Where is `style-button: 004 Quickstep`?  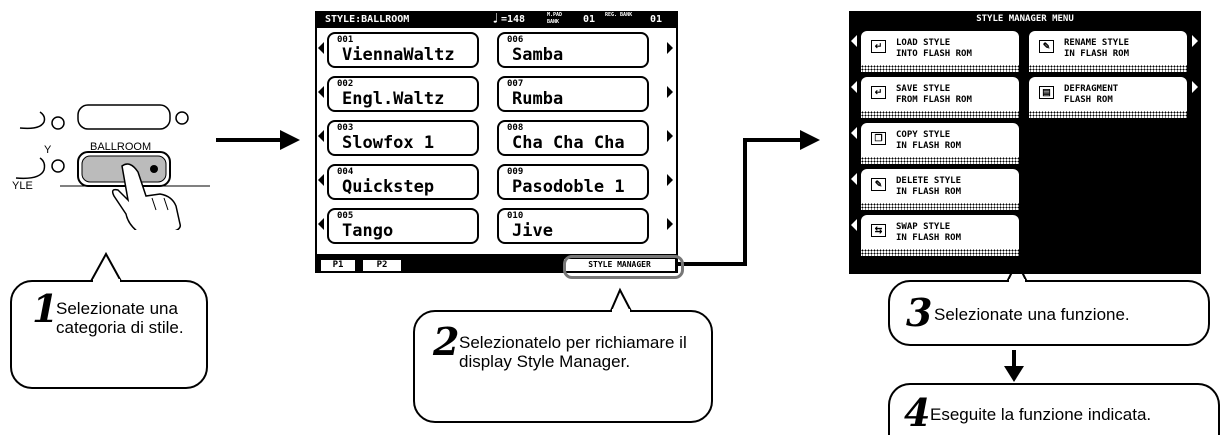
style-button: 004 Quickstep is located at coordinates (403, 182).